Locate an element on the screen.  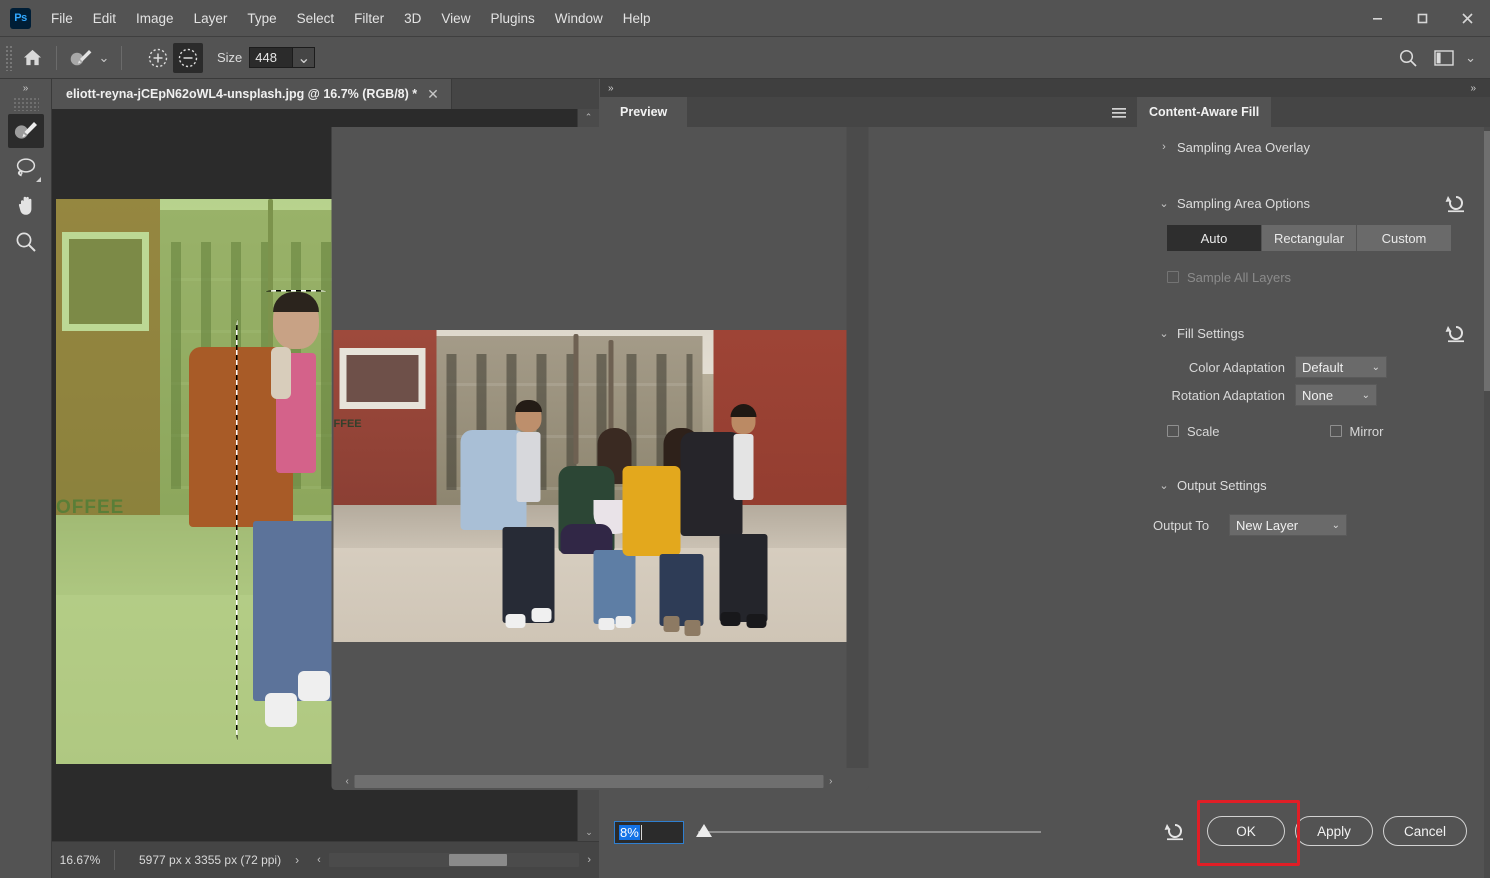
section-sampling-area-overlay: › Sampling Area Overlay is located at coordinates (1310, 147).